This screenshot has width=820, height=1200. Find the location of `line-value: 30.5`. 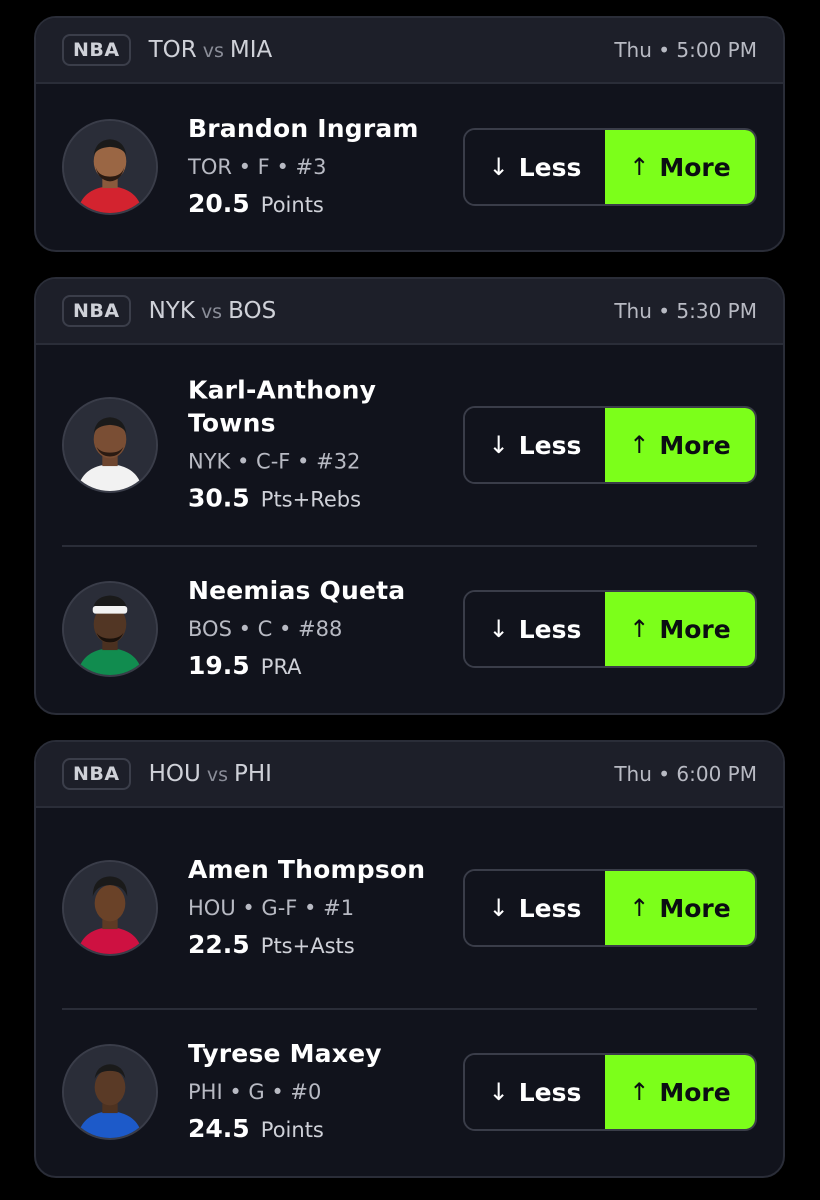

line-value: 30.5 is located at coordinates (219, 498).